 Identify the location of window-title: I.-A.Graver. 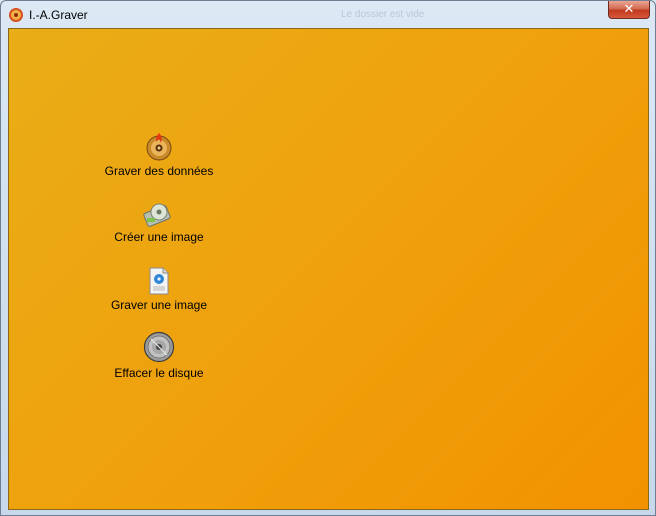
(58, 15).